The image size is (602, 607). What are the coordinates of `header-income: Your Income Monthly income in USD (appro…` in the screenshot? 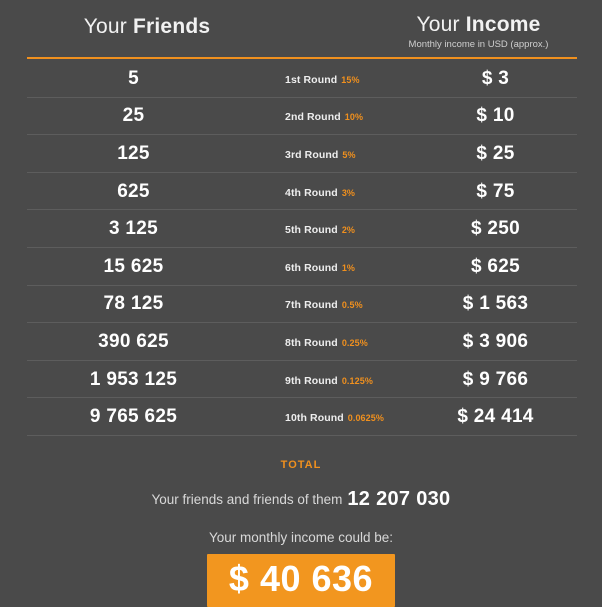 It's located at (478, 31).